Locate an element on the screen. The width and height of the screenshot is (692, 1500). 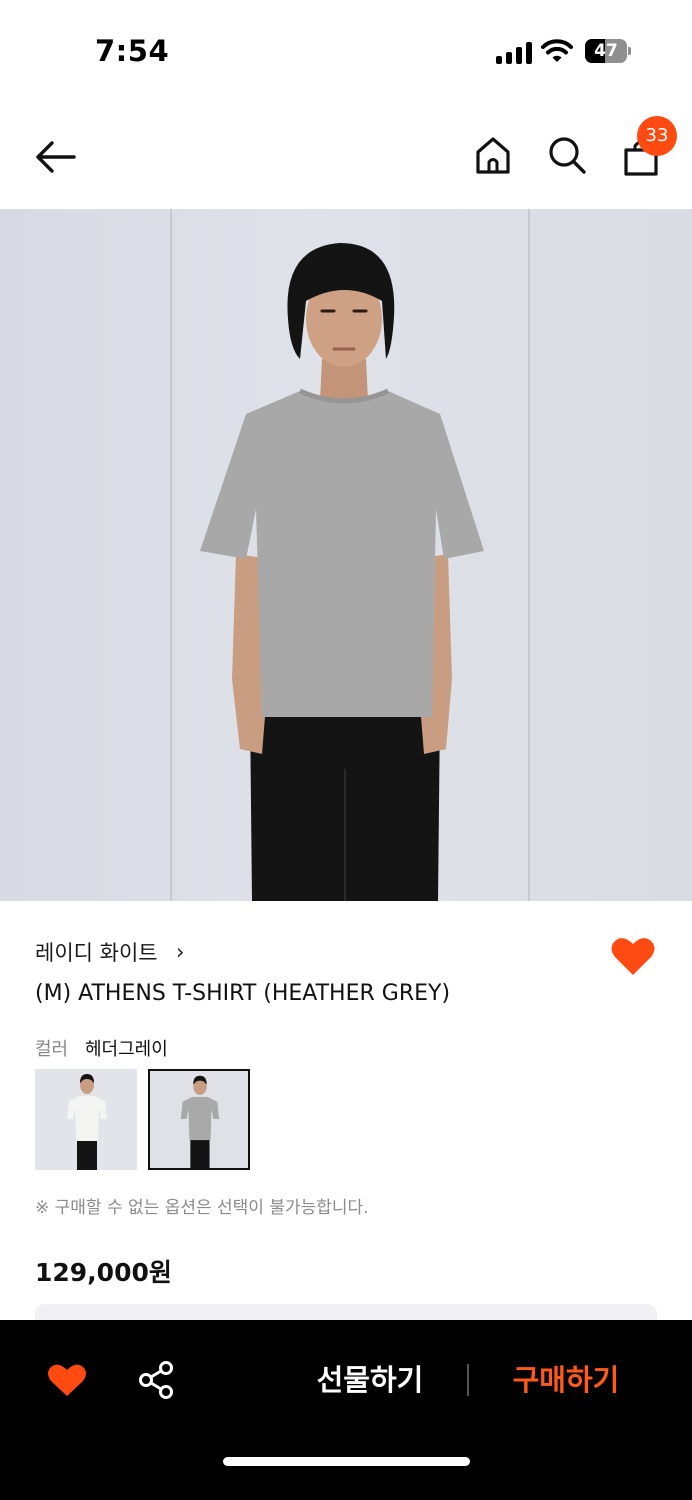
product-title: (M) ATHENS T-SHIRT (HEATHER GREY) is located at coordinates (243, 993).